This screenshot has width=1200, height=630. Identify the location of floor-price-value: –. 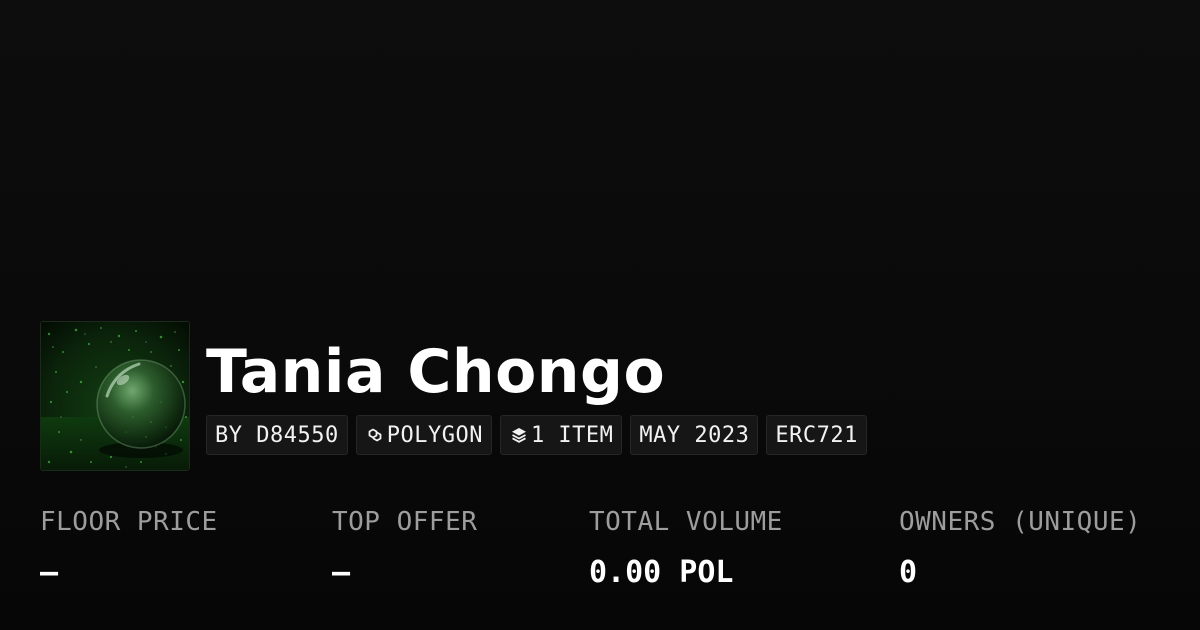
(49, 572).